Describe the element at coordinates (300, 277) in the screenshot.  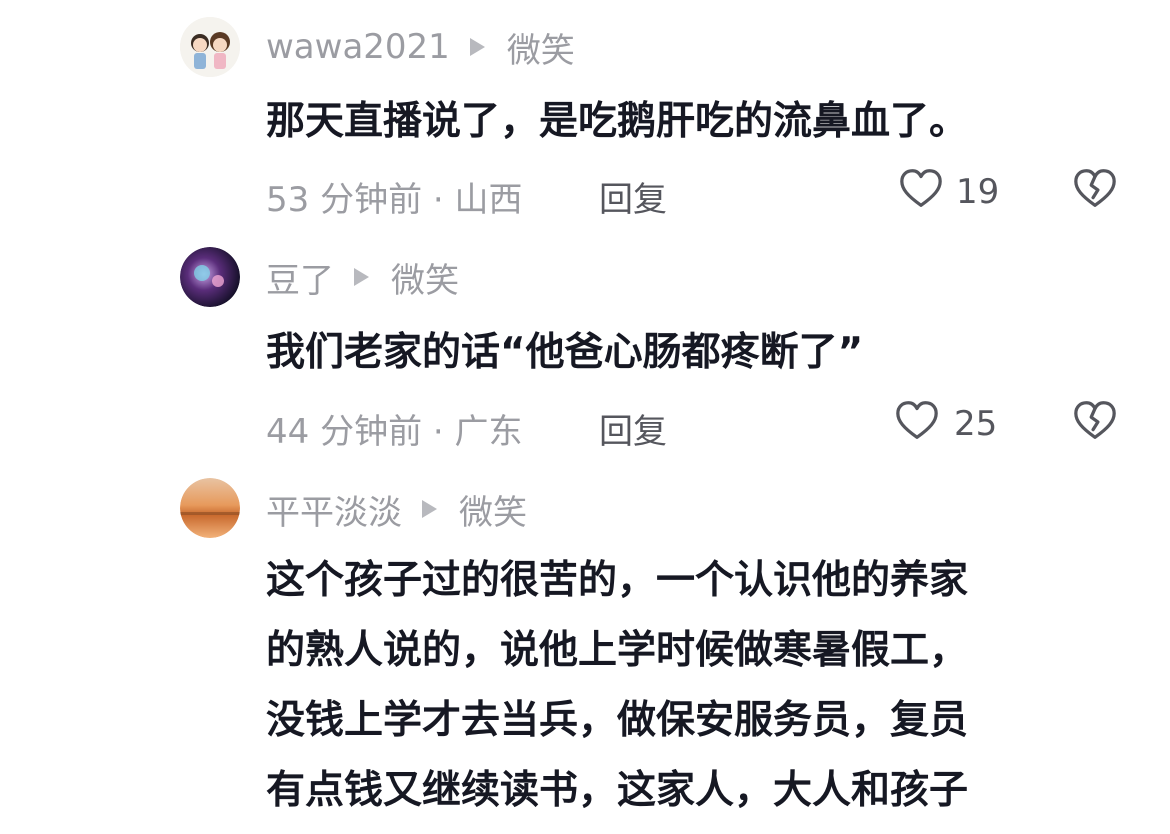
I see `username: 豆了` at that location.